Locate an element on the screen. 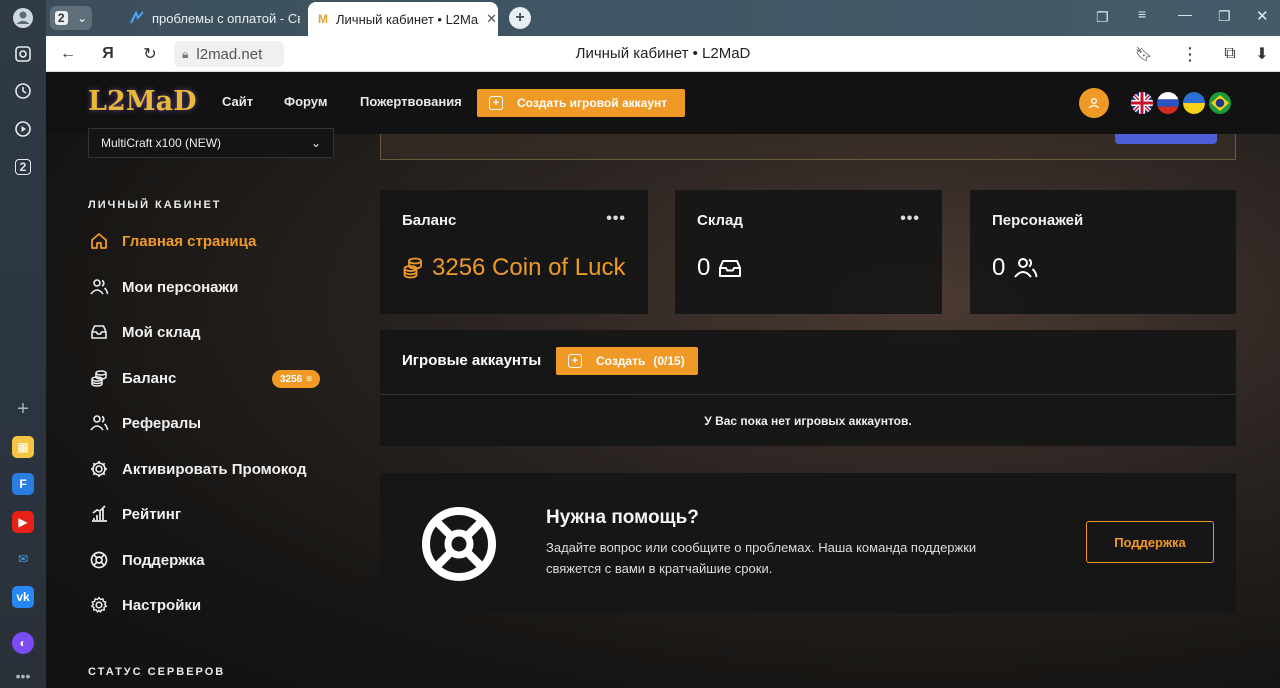  url-field: 🔒︎ l2mad.net is located at coordinates (229, 54).